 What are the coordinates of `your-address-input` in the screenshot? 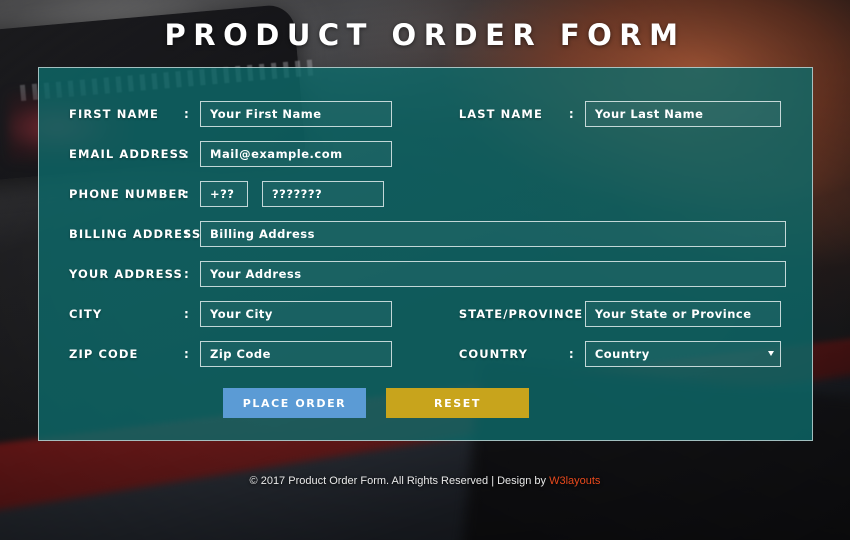 It's located at (493, 274).